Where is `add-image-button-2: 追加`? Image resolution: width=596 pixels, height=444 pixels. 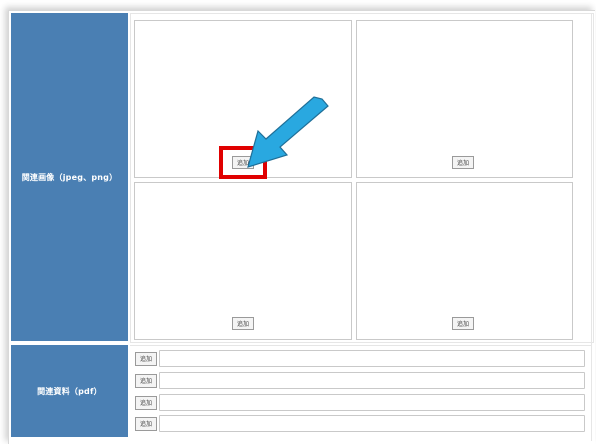
add-image-button-2: 追加 is located at coordinates (463, 162).